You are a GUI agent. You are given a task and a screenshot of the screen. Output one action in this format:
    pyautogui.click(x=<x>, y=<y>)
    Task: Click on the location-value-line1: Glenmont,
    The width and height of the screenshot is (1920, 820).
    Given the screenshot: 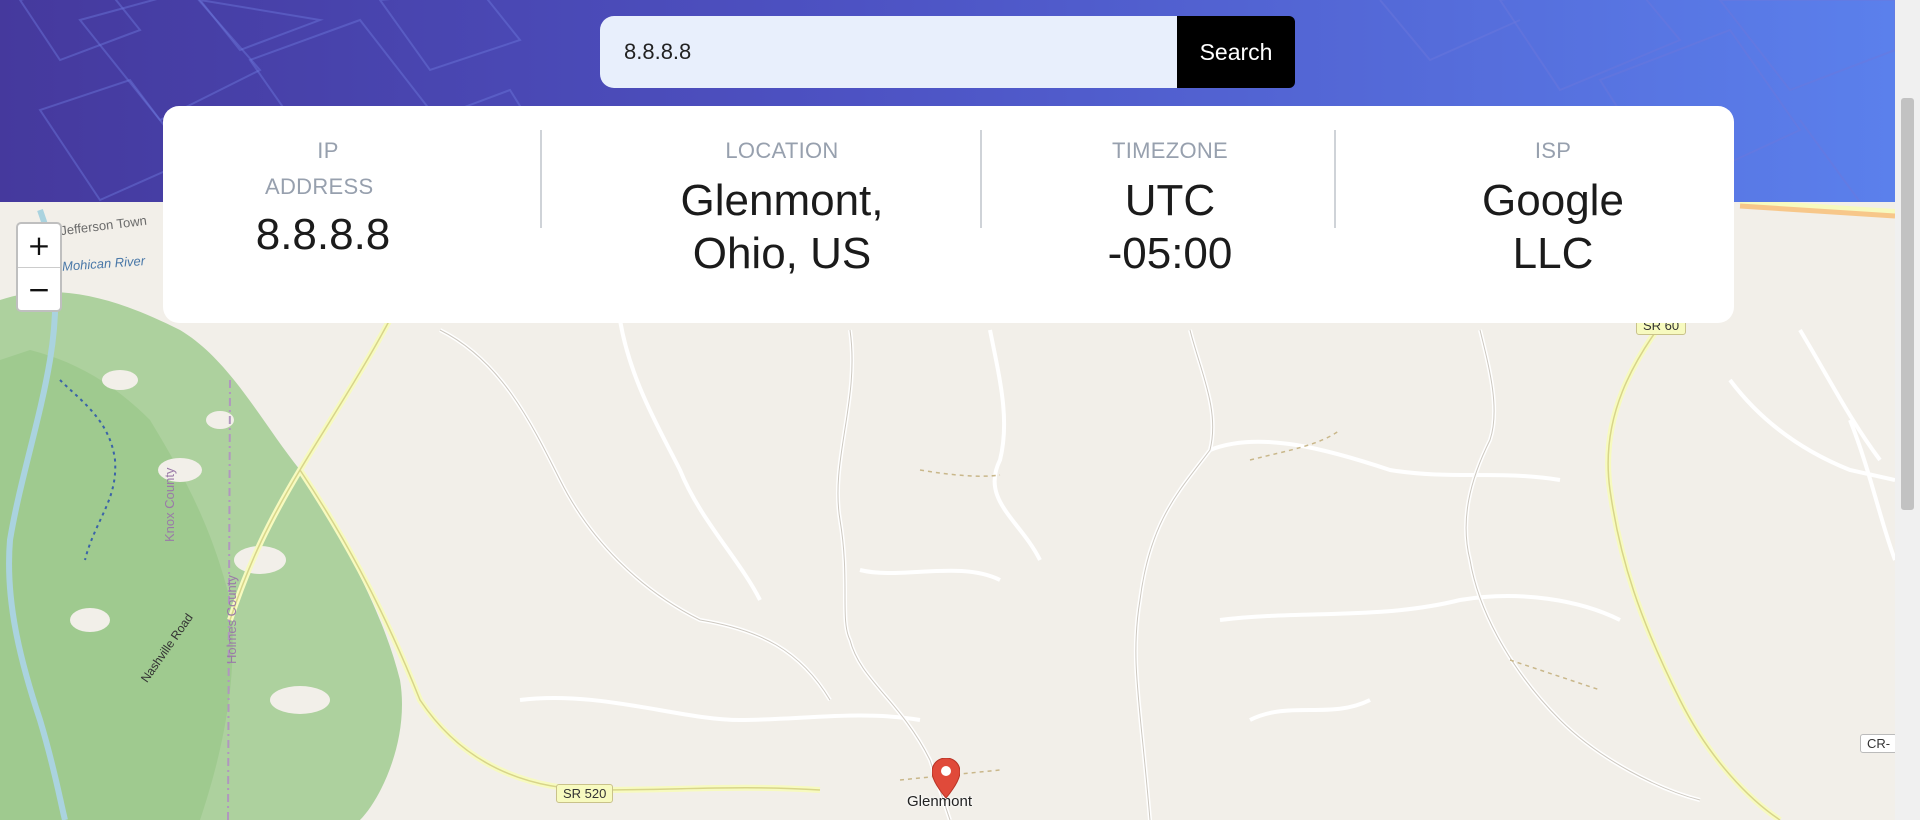 What is the action you would take?
    pyautogui.click(x=782, y=200)
    